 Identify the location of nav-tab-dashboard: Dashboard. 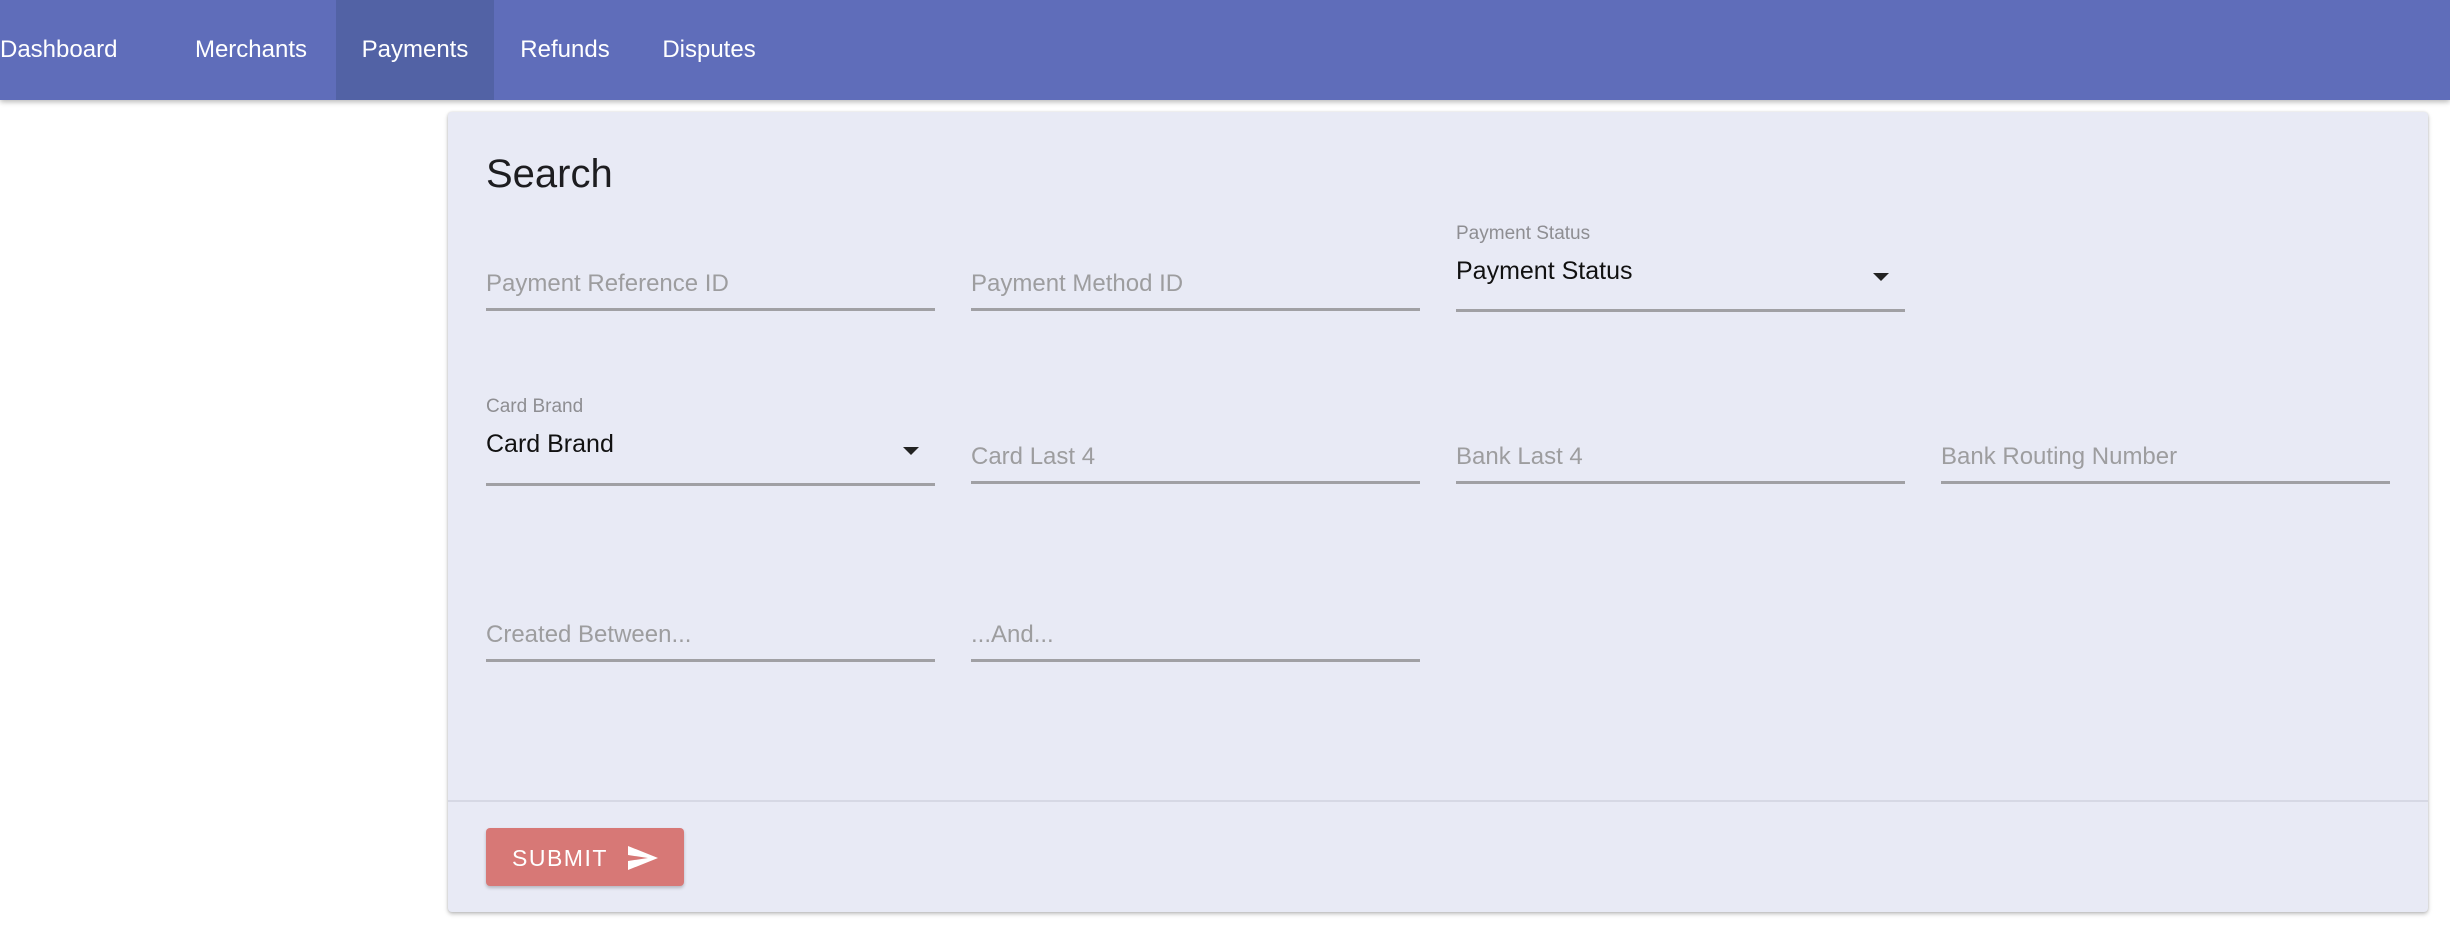
(58, 50).